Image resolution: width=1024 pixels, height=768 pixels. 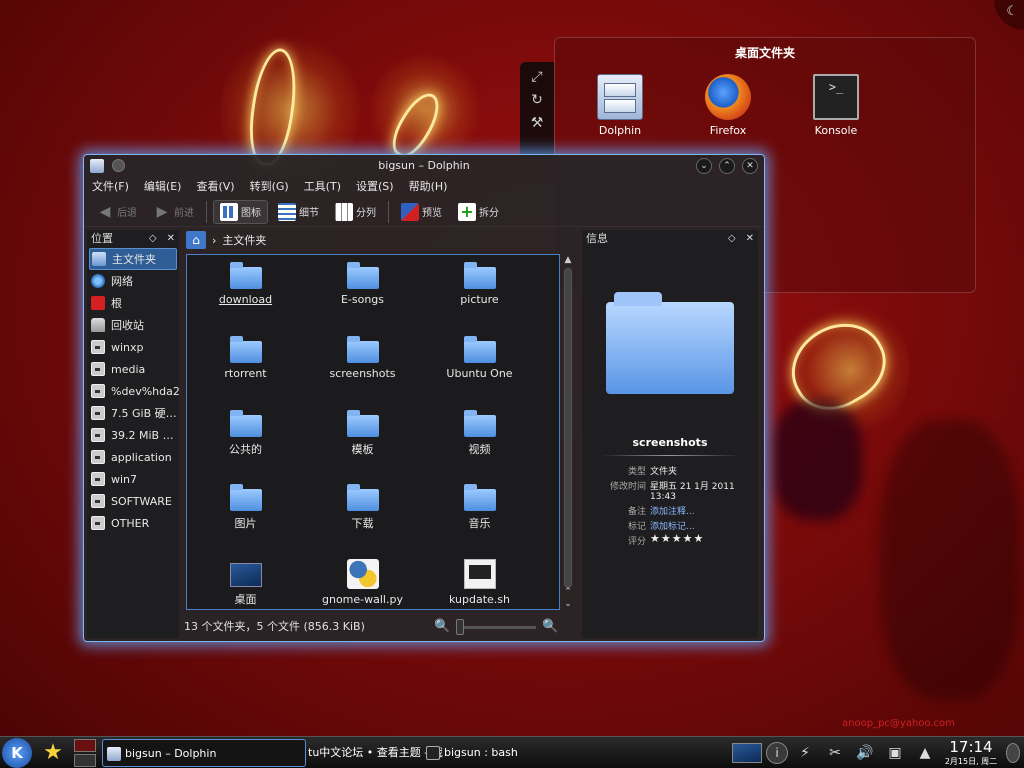 I want to click on wrench-icon: ⚒, so click(x=537, y=123).